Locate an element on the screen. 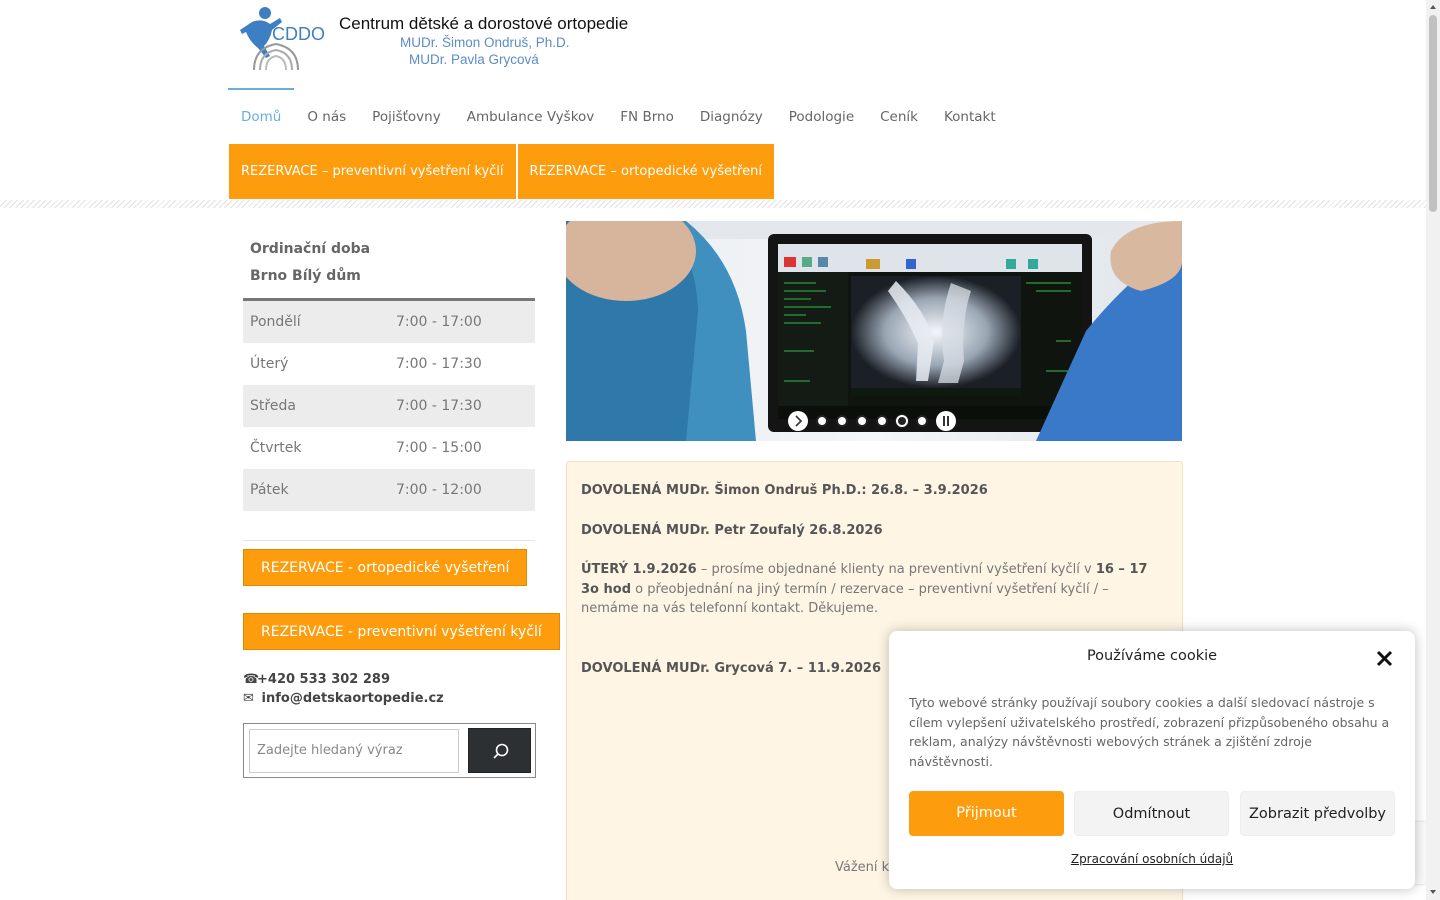  cookie-accept-button: Přijmout is located at coordinates (986, 813).